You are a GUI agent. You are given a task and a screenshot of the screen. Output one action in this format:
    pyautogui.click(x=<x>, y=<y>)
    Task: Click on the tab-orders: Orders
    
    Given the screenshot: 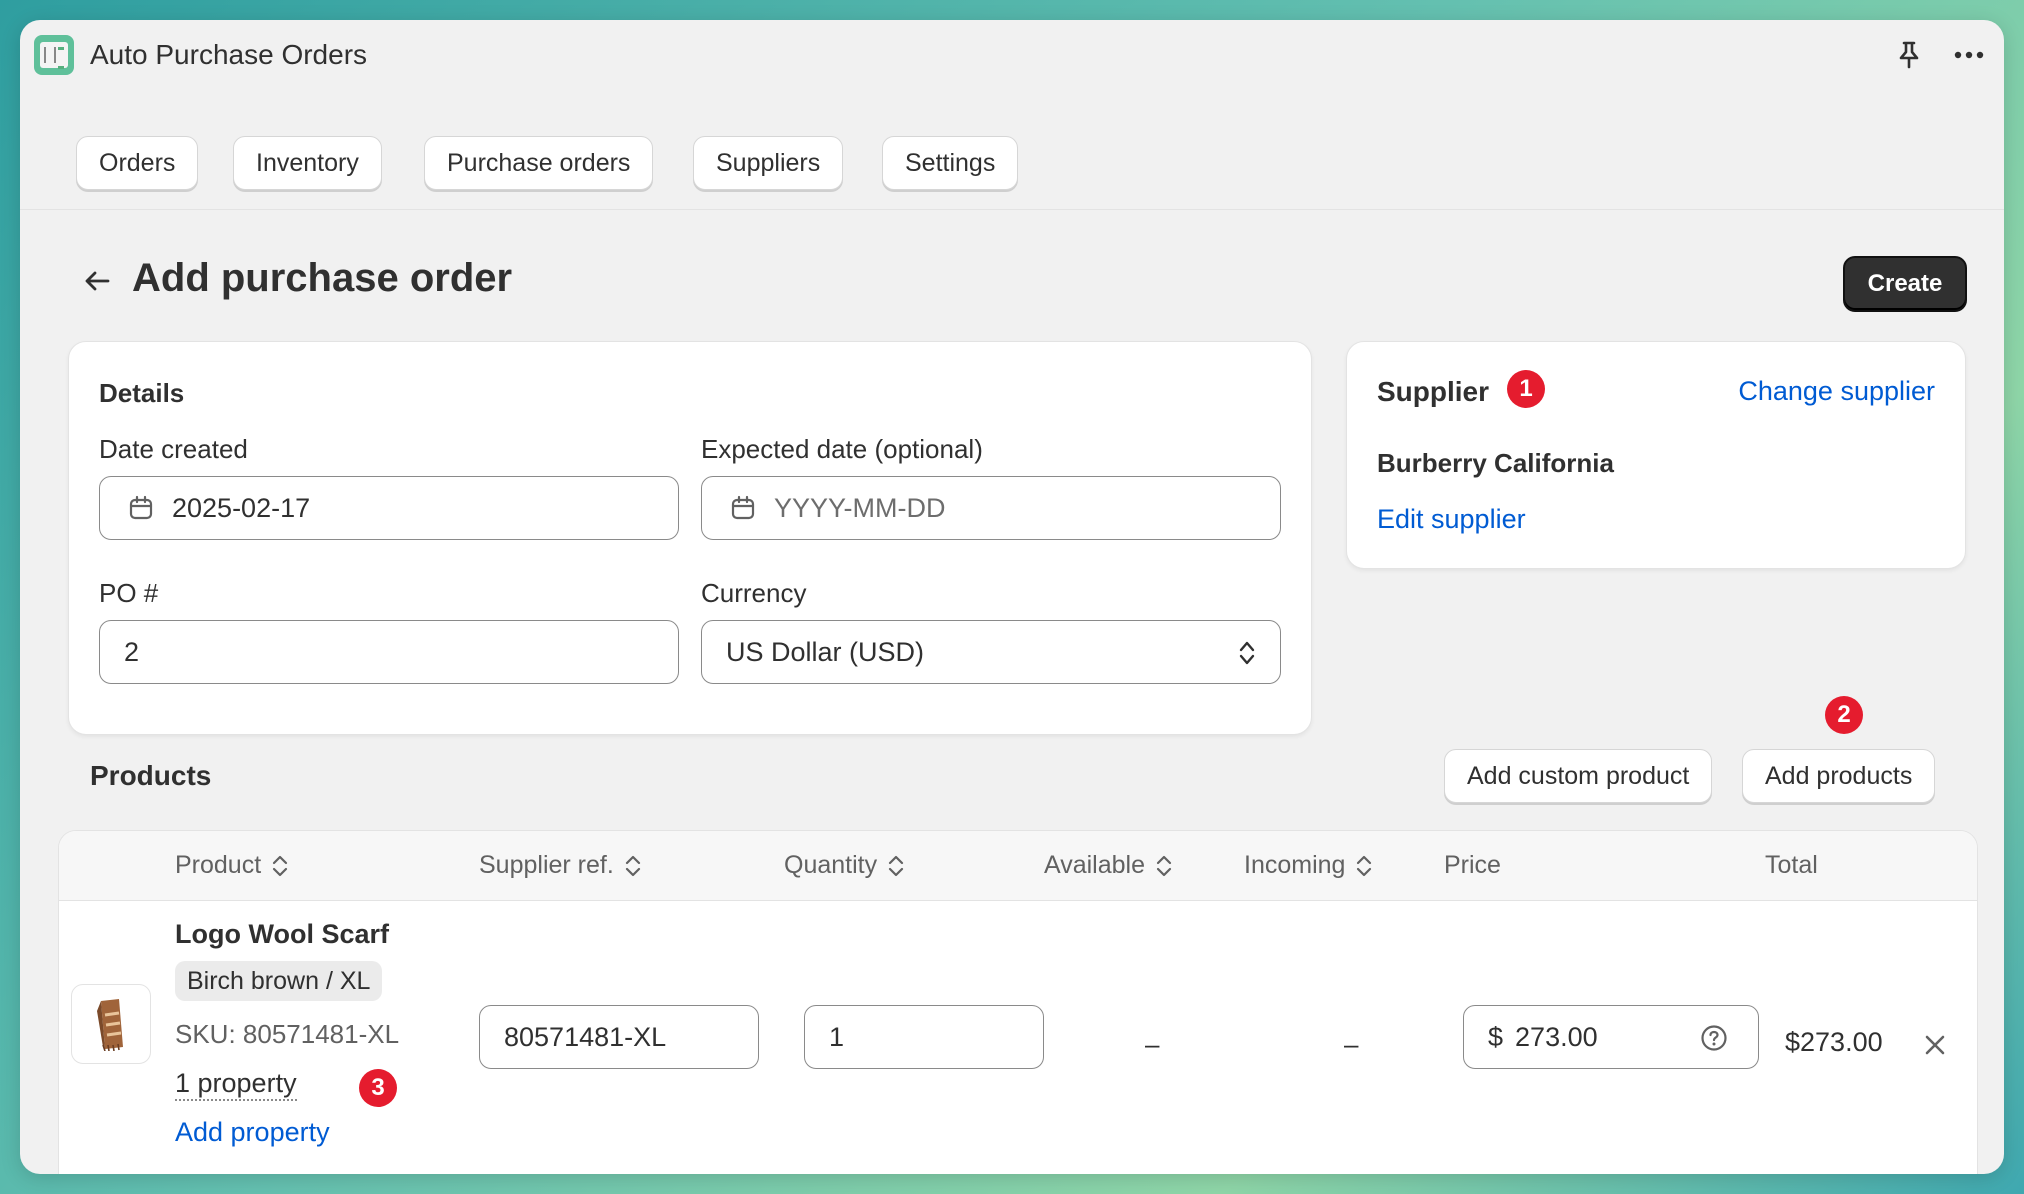 What is the action you would take?
    pyautogui.click(x=137, y=163)
    